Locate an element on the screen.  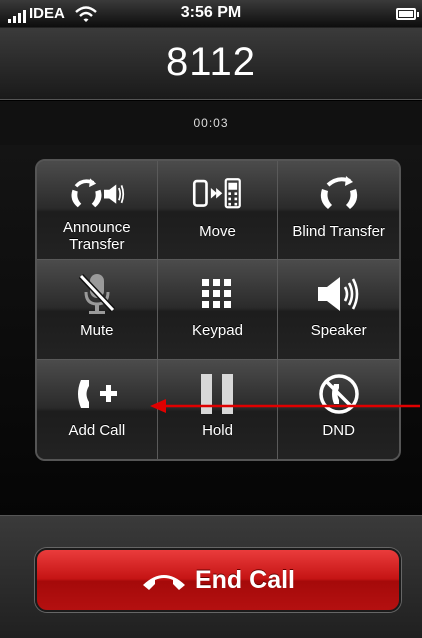
blind-transfer-button: Blind Transfer is located at coordinates (338, 211).